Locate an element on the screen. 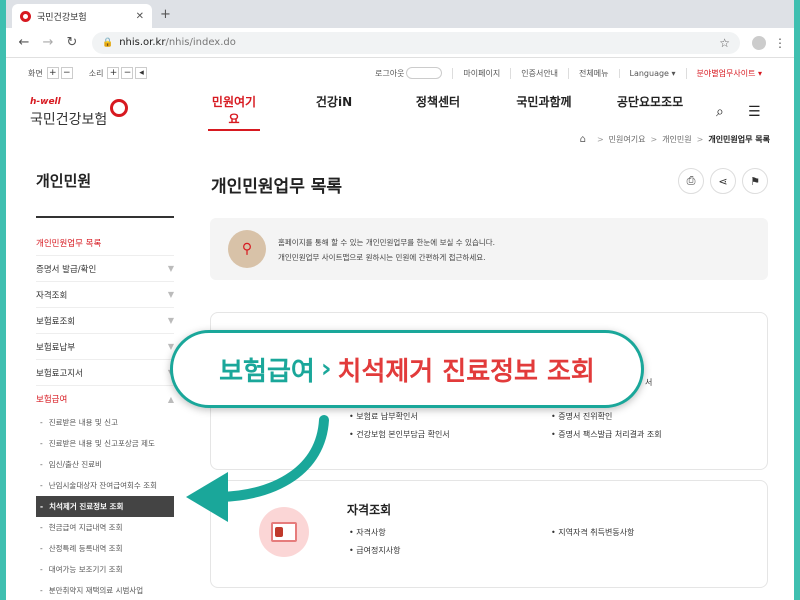  screen-zoom-control: 화면 + − is located at coordinates (51, 73).